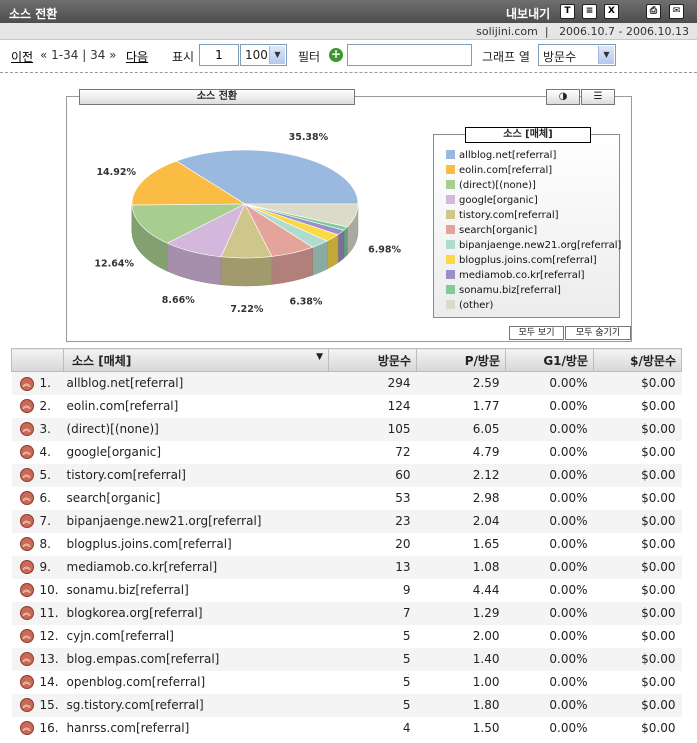 Image resolution: width=697 pixels, height=743 pixels. I want to click on pages-per-visit-cell: 2.00, so click(461, 636).